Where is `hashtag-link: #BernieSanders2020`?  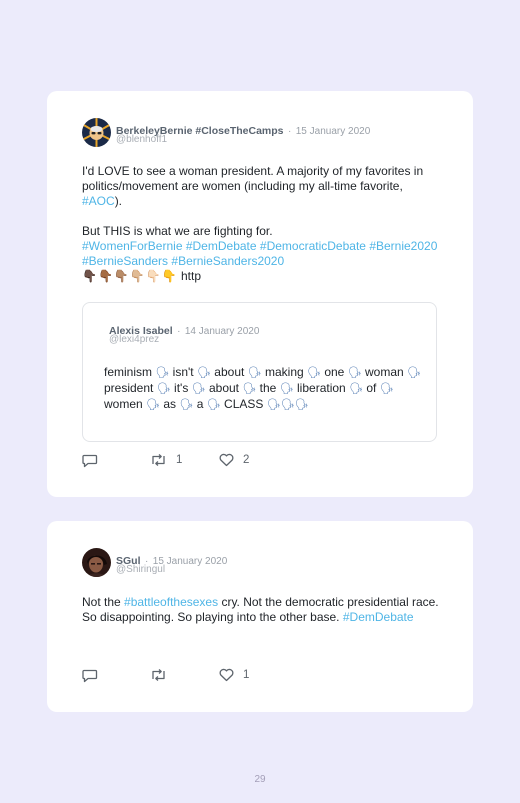
hashtag-link: #BernieSanders2020 is located at coordinates (227, 261).